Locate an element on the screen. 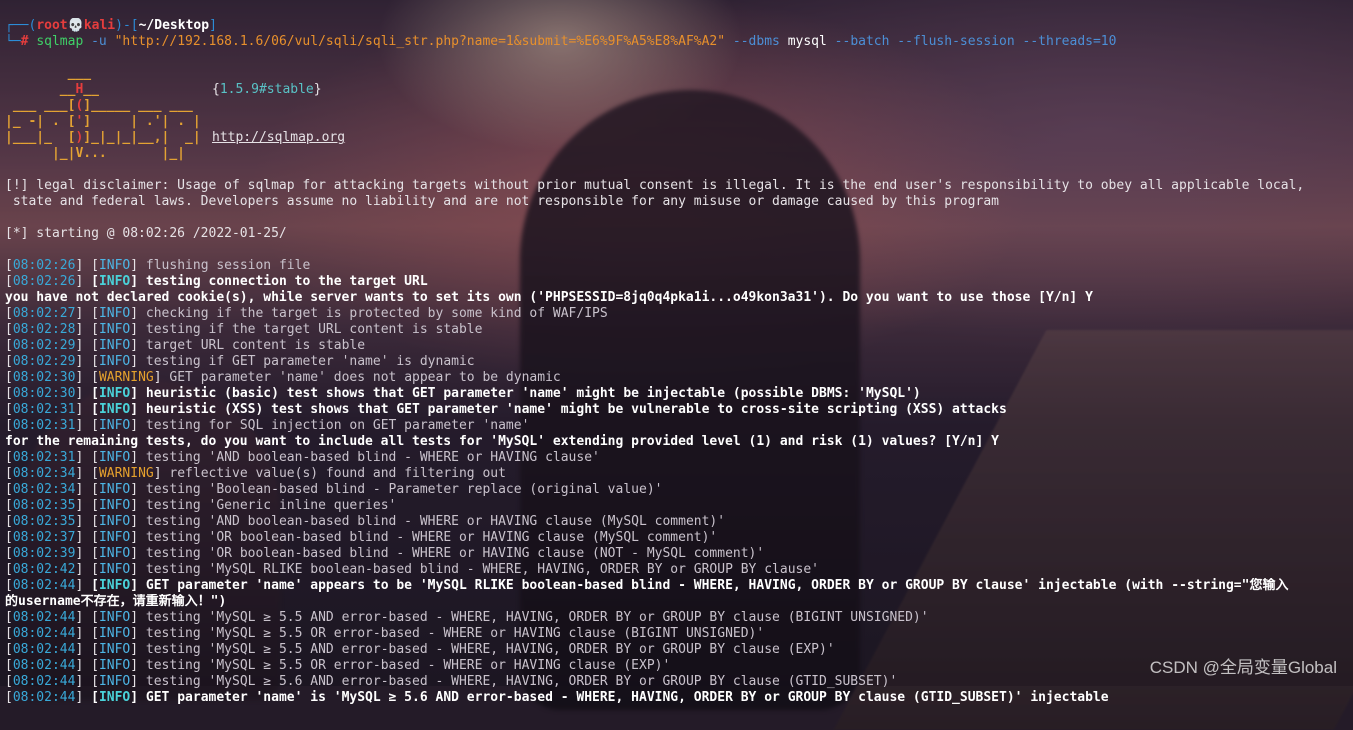 The height and width of the screenshot is (730, 1353). dbms-value: mysql is located at coordinates (807, 41).